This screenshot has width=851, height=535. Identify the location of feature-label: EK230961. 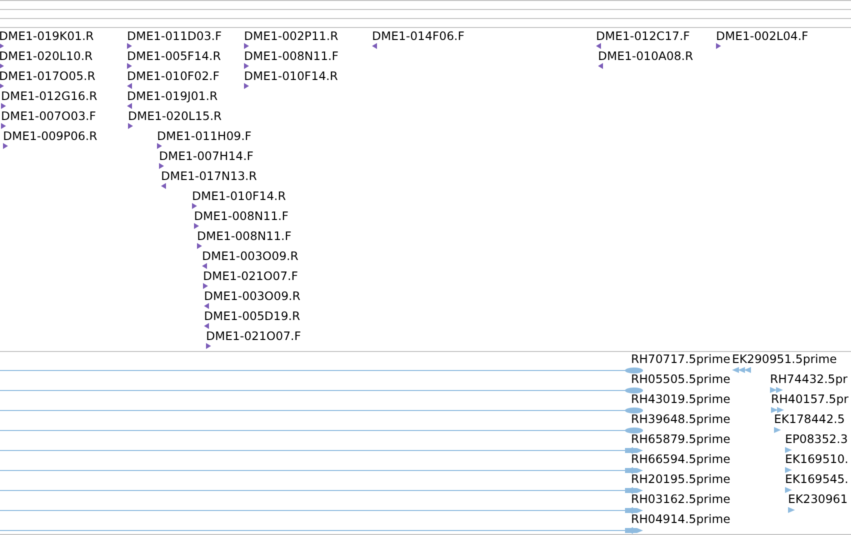
(818, 499).